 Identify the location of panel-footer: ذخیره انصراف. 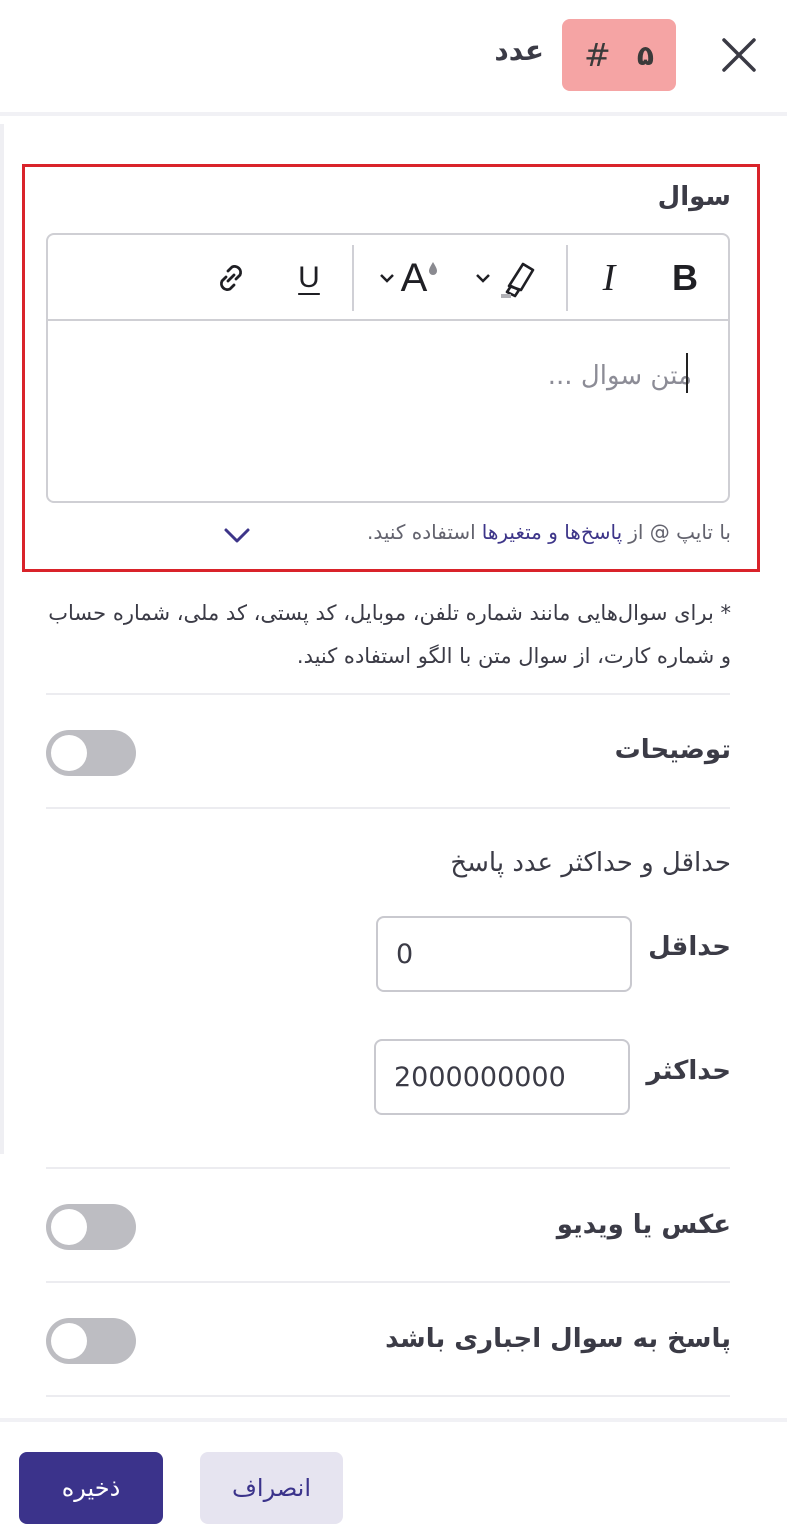
(393, 1479).